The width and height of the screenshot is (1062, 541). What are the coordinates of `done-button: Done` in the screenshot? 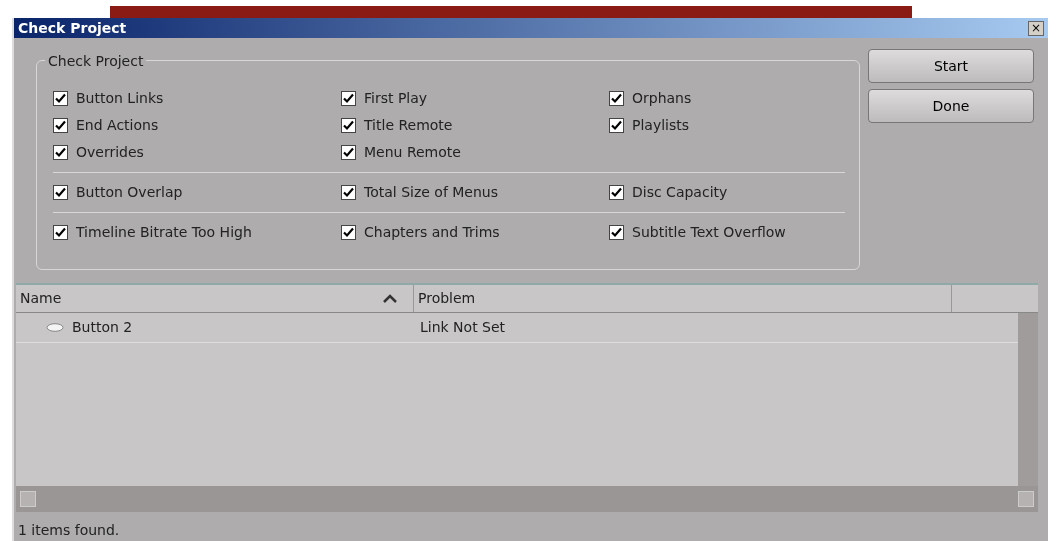 It's located at (951, 106).